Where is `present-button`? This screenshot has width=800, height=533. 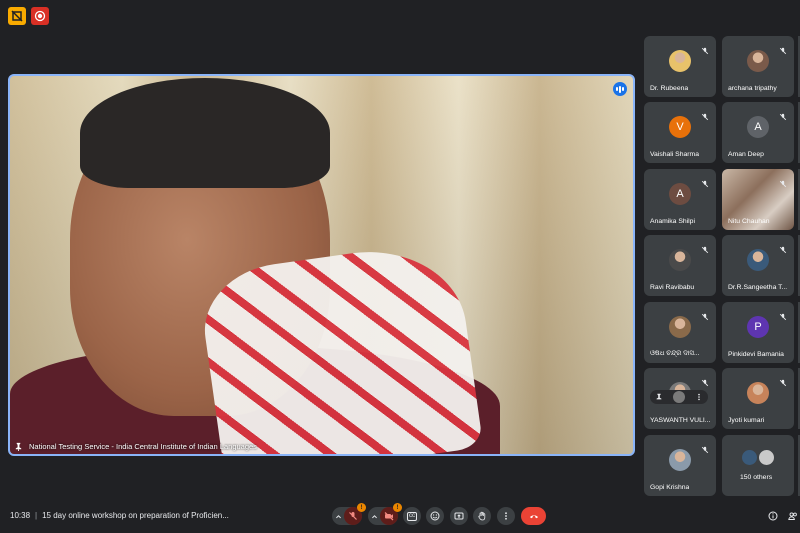
present-button is located at coordinates (459, 516).